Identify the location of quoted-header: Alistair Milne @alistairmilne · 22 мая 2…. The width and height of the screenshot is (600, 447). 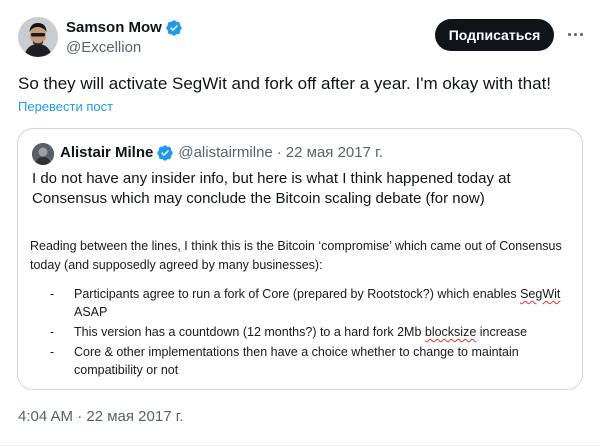
(221, 153).